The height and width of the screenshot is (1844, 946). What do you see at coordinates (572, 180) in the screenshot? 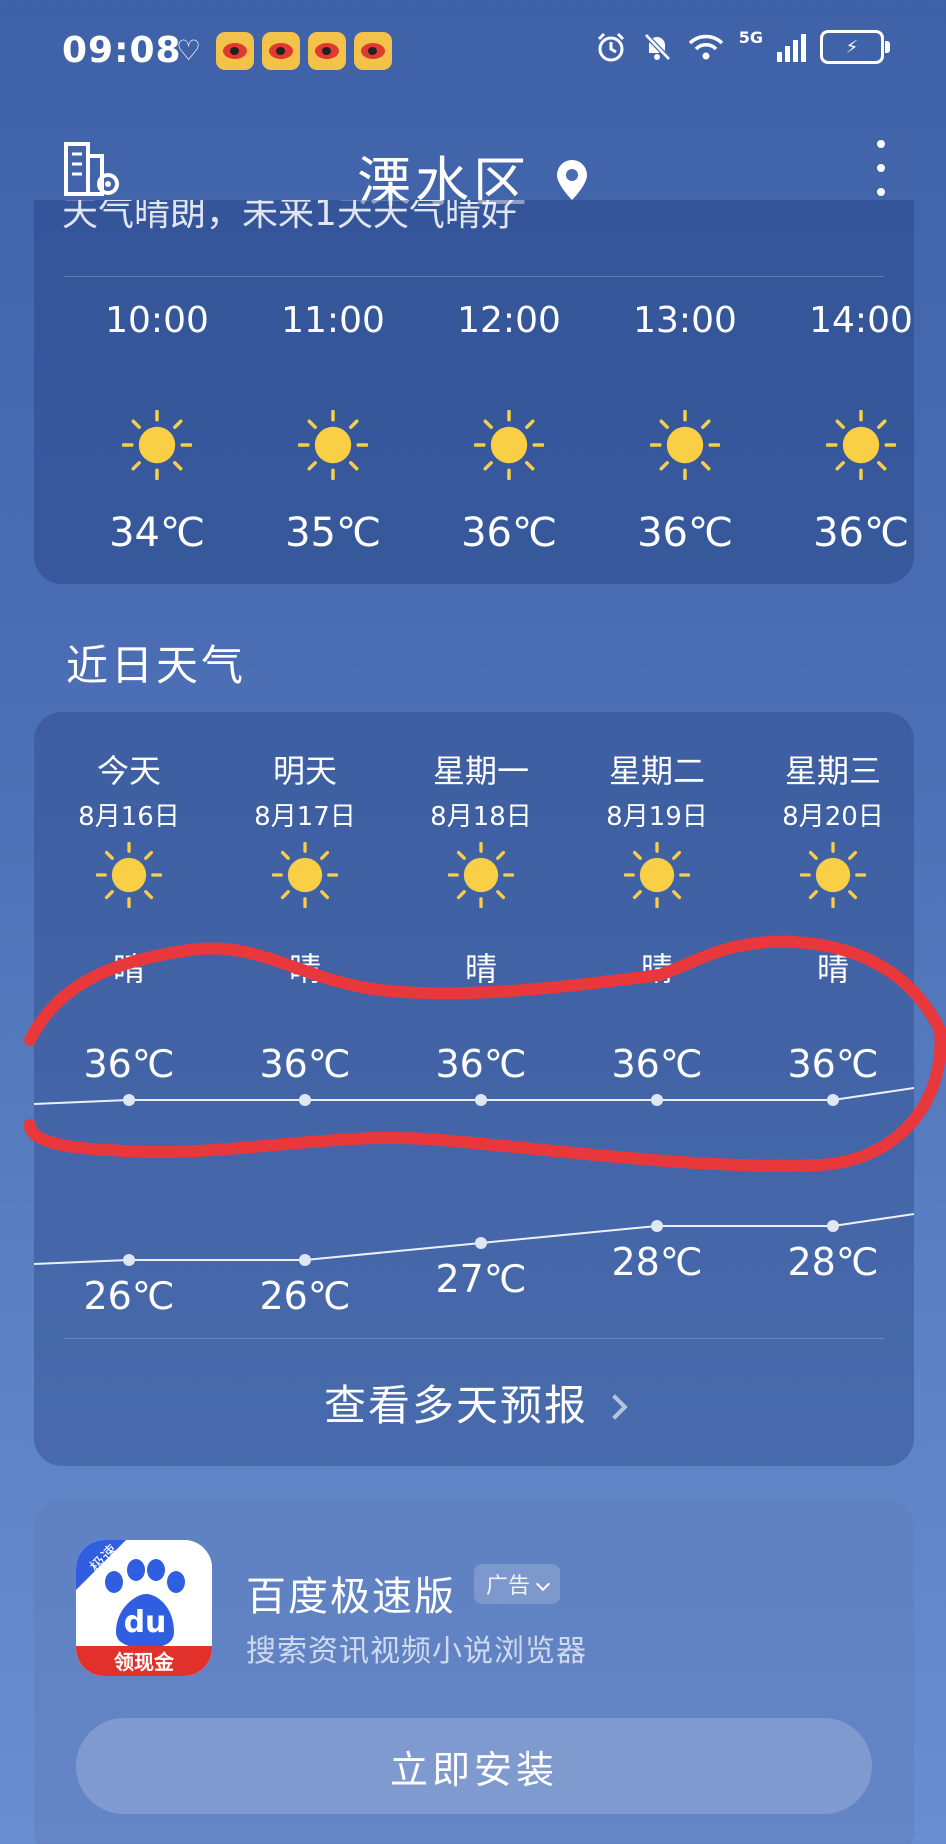
I see `location-pin-icon` at bounding box center [572, 180].